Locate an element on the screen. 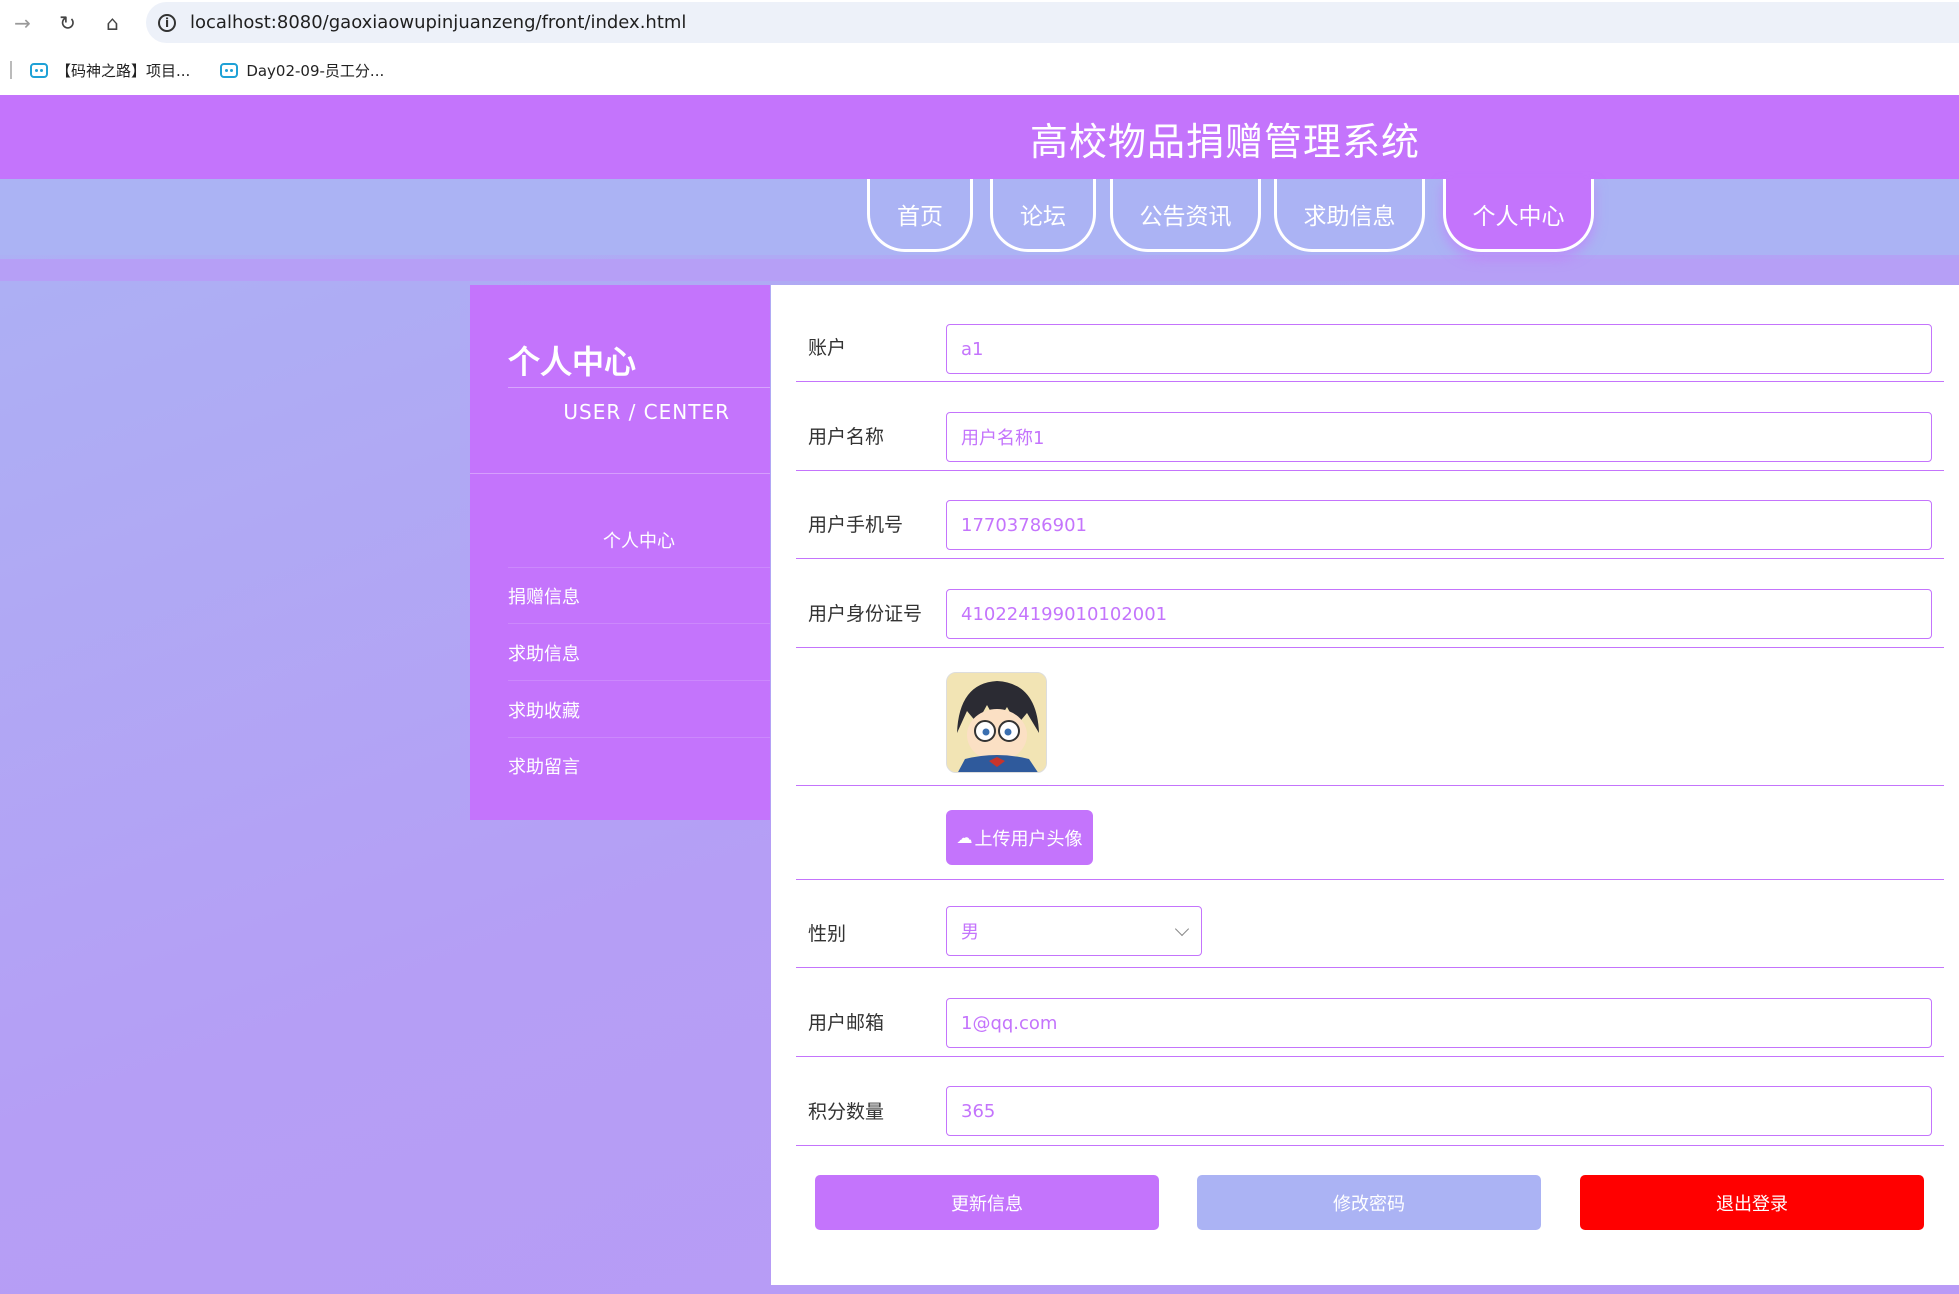 The height and width of the screenshot is (1294, 1959). sidebar-item-help-messages: 求助留言 is located at coordinates (639, 766).